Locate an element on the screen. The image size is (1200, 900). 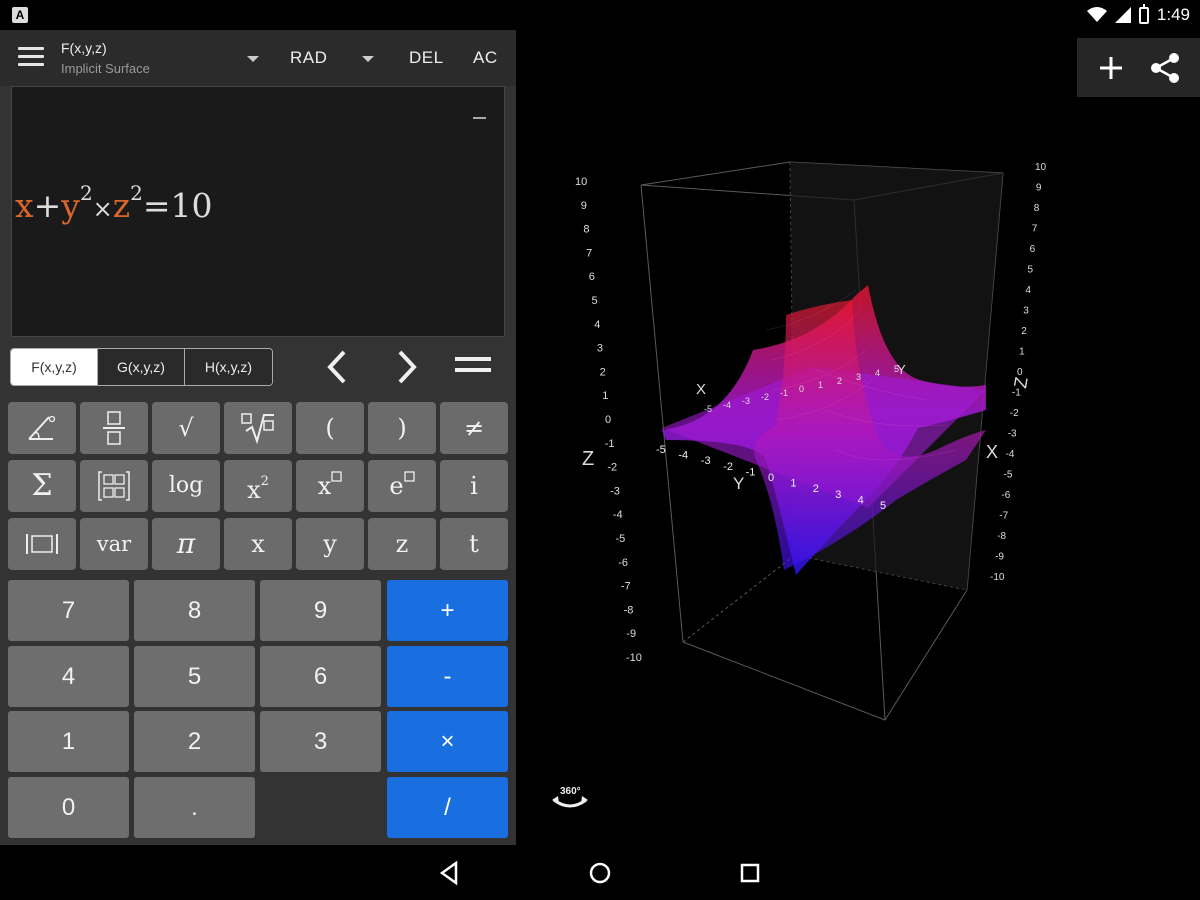
exp-key: e is located at coordinates (402, 486).